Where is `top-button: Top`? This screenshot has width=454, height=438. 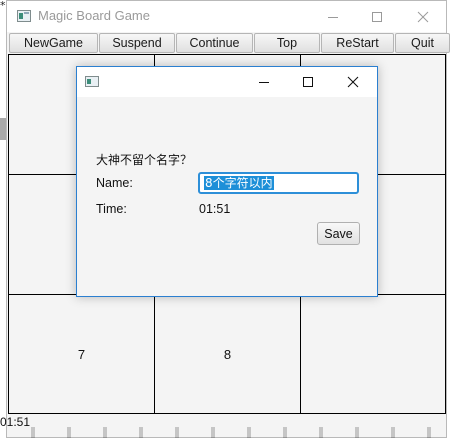 top-button: Top is located at coordinates (287, 43).